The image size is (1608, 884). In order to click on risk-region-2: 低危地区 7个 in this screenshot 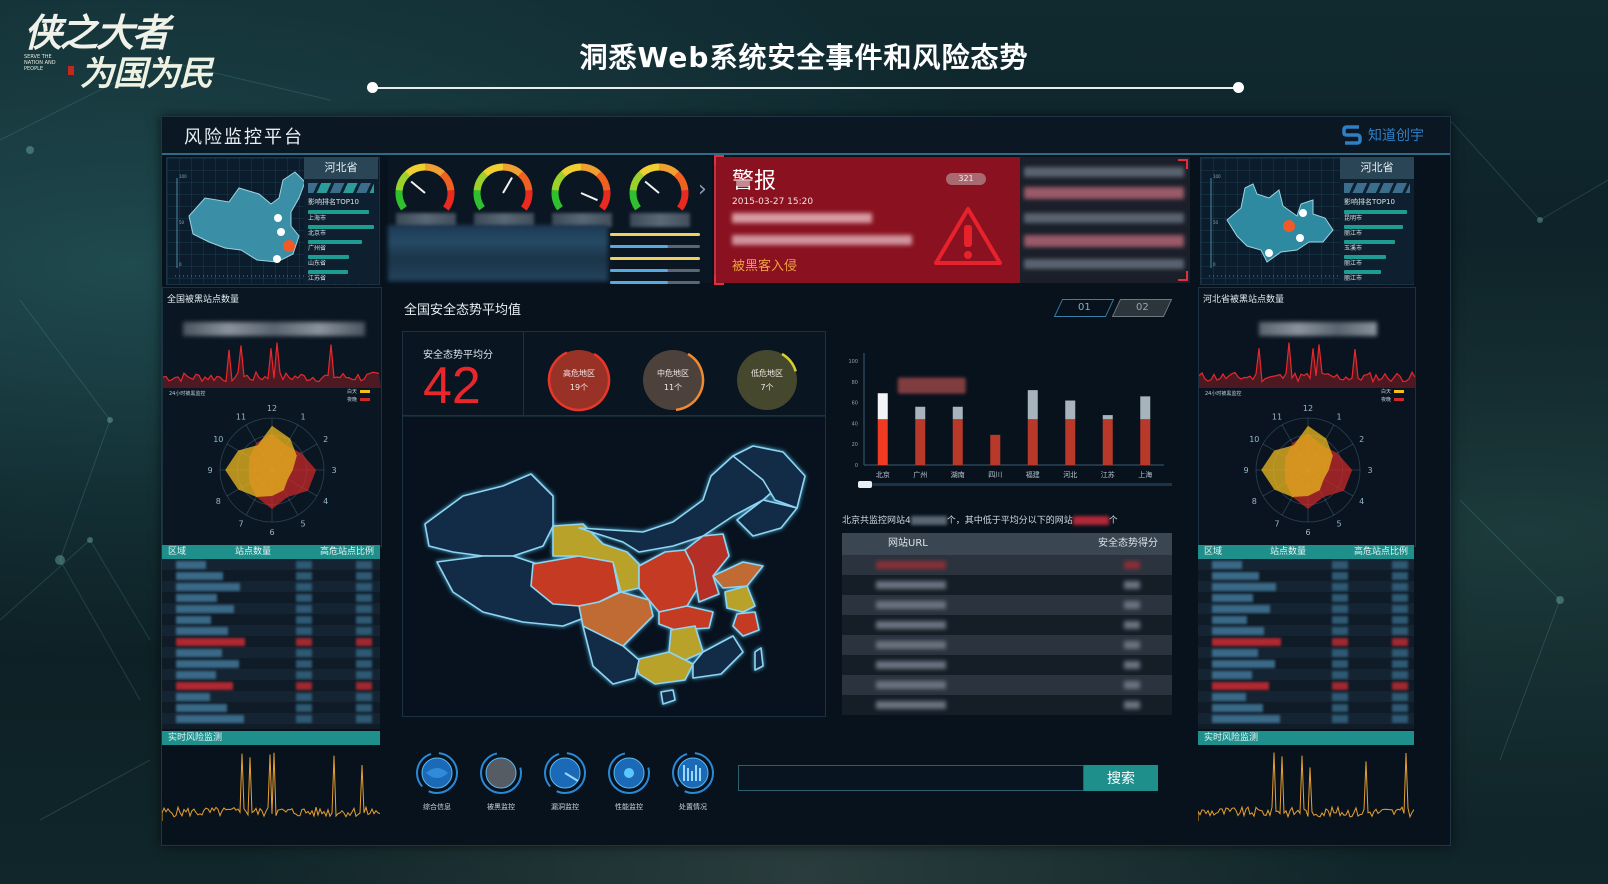, I will do `click(767, 380)`.